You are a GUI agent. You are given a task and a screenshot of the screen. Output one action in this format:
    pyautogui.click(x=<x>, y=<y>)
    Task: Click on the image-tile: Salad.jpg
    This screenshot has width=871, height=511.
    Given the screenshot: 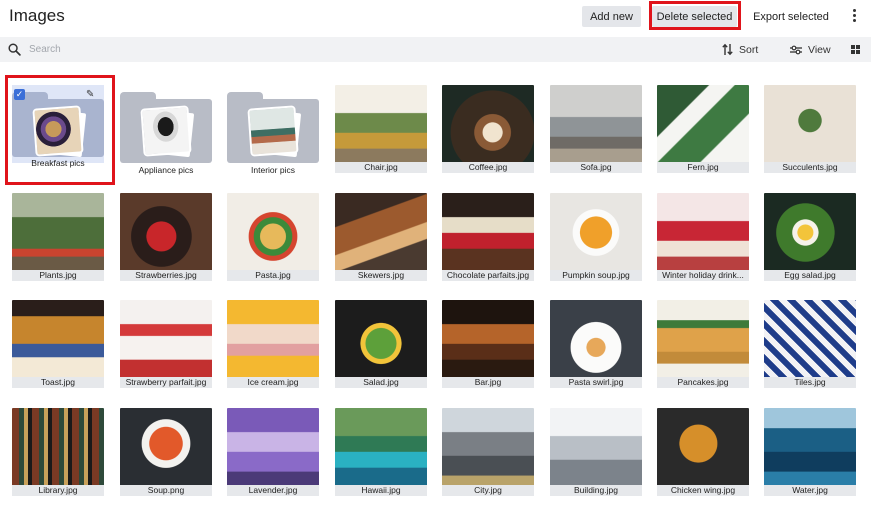 What is the action you would take?
    pyautogui.click(x=381, y=344)
    